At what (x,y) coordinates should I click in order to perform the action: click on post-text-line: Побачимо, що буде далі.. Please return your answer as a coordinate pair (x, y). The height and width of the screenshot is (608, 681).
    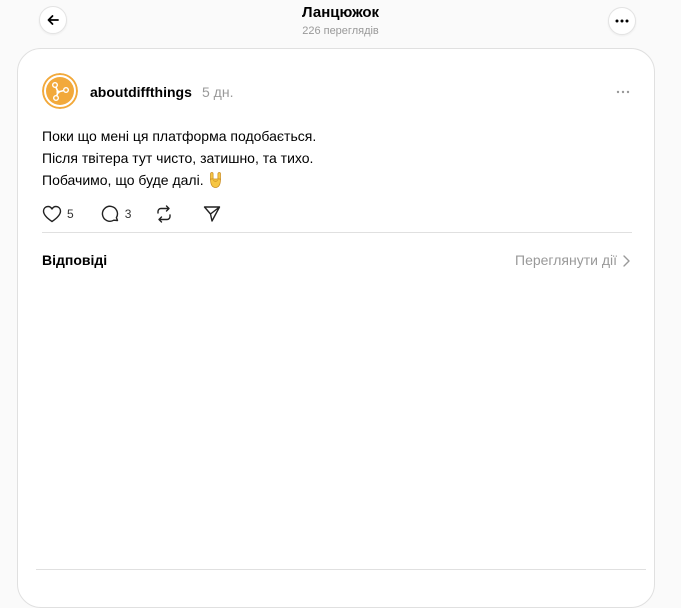
    Looking at the image, I should click on (123, 180).